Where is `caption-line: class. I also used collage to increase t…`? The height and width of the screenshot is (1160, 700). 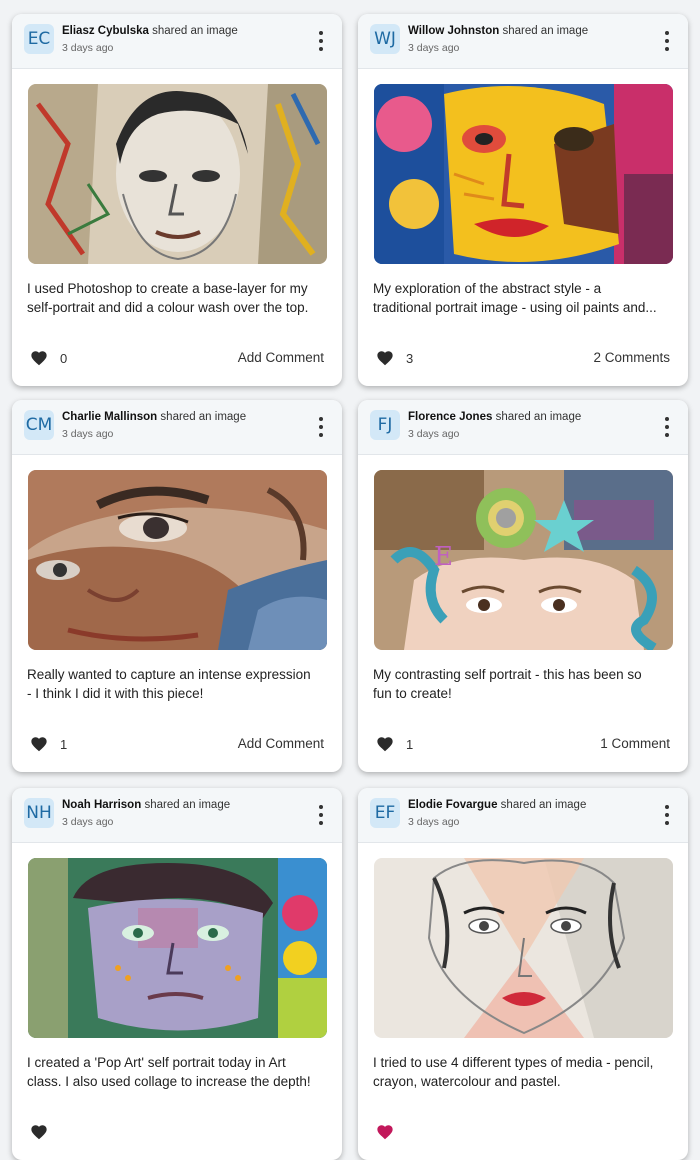
caption-line: class. I also used collage to increase t… is located at coordinates (169, 1081).